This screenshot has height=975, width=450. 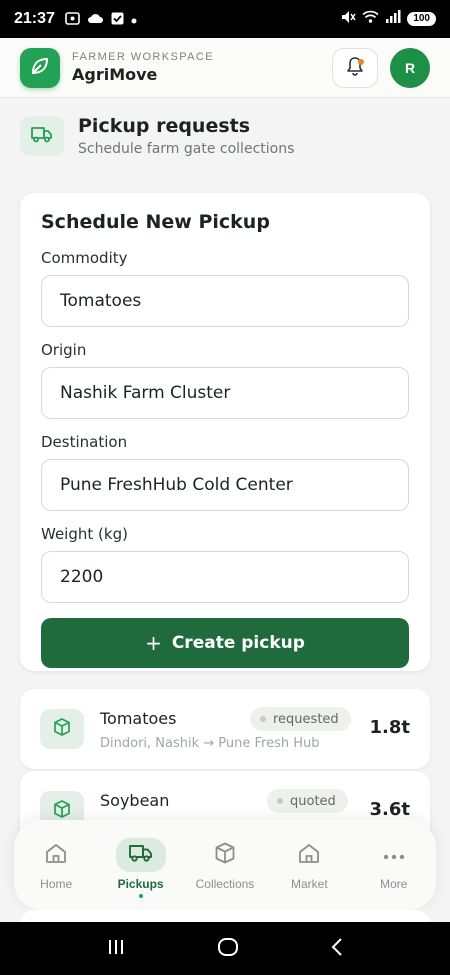 I want to click on nav-item-collections: Collections, so click(x=225, y=864).